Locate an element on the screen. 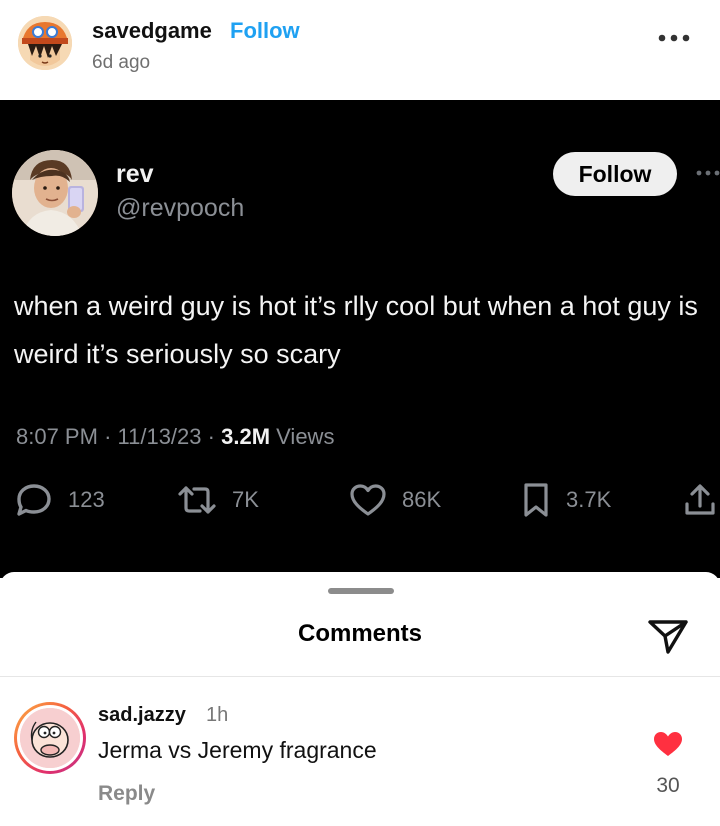  sheet-drag-handle is located at coordinates (361, 591).